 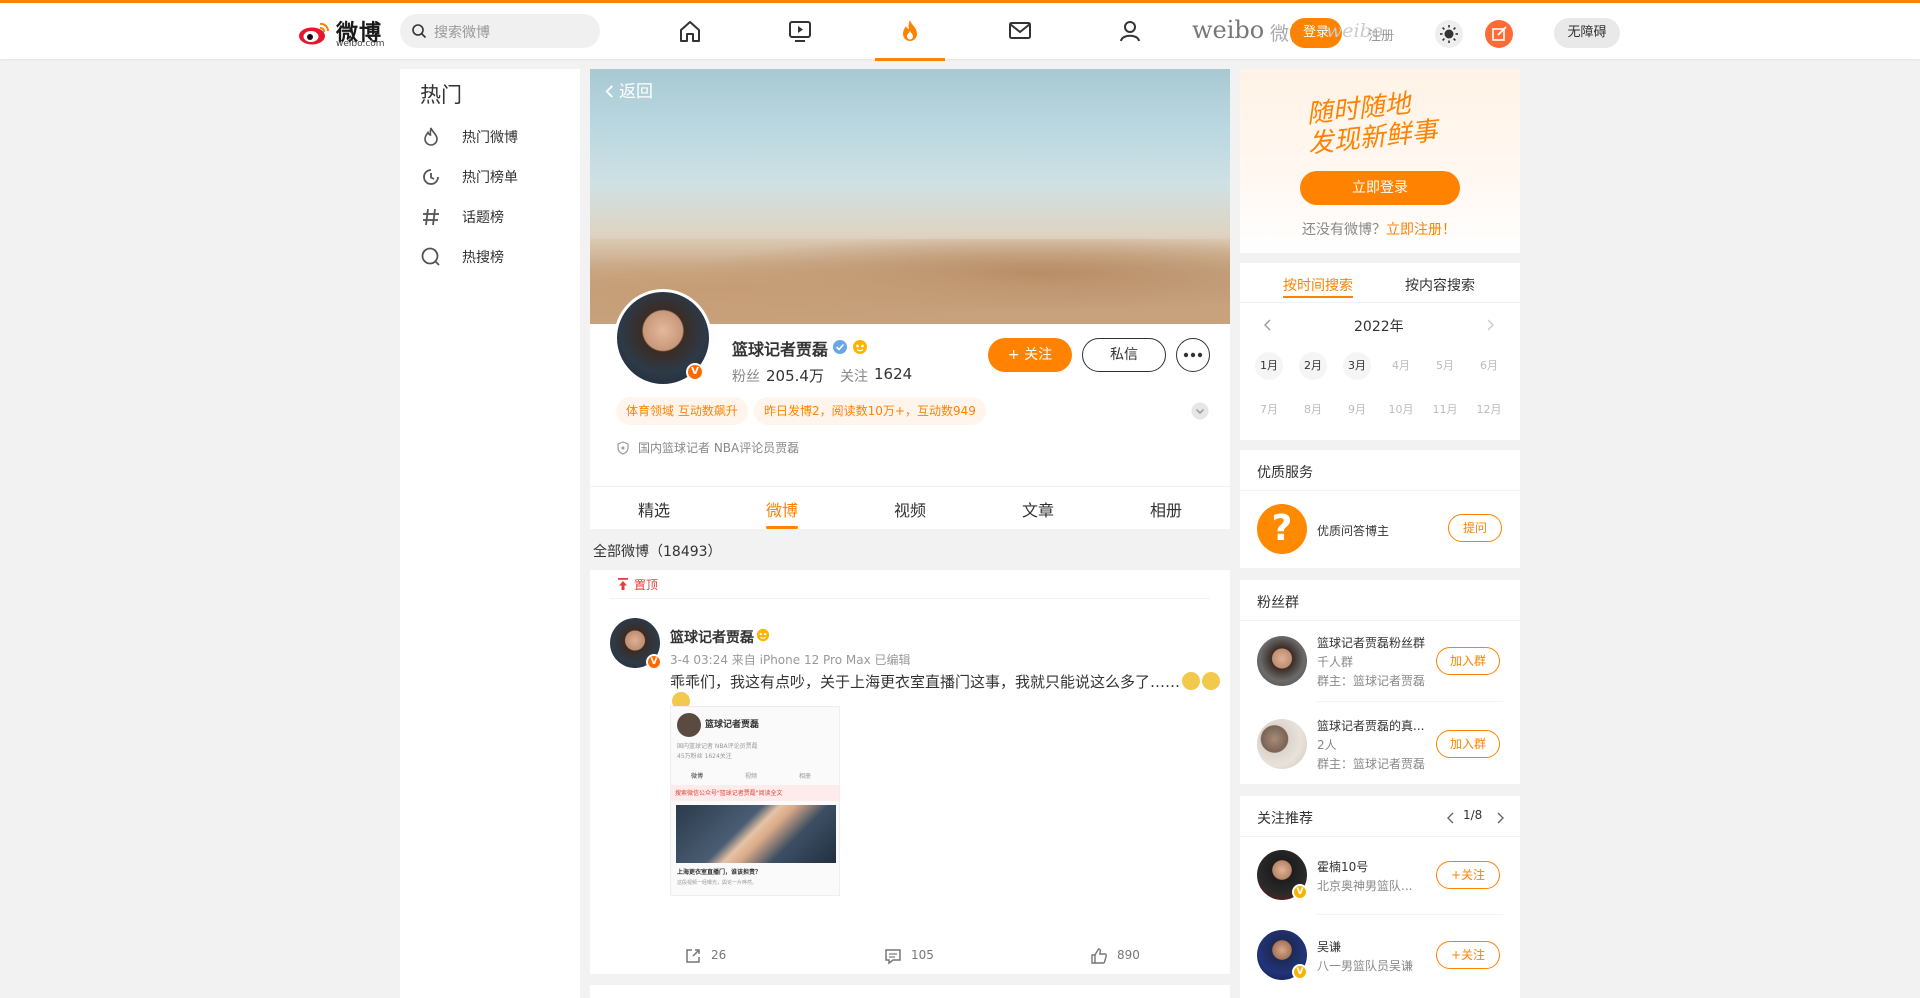 I want to click on user-icon, so click(x=1130, y=31).